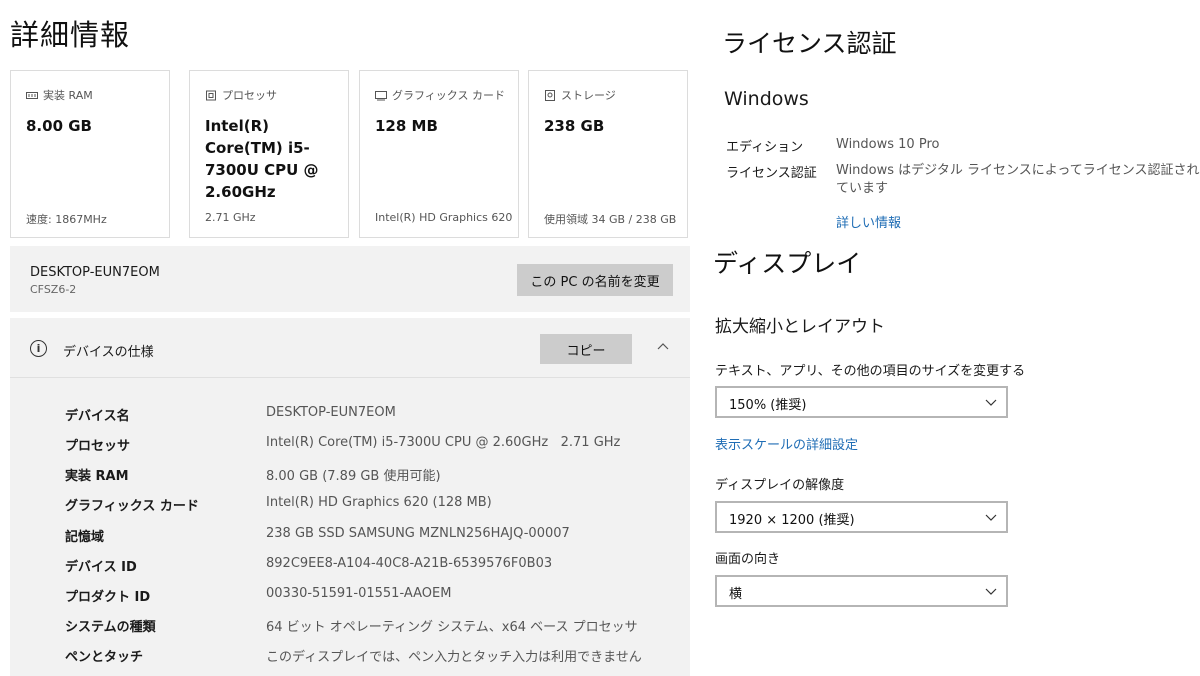 This screenshot has width=1200, height=676. Describe the element at coordinates (748, 559) in the screenshot. I see `orientation-label: 画面の向き` at that location.